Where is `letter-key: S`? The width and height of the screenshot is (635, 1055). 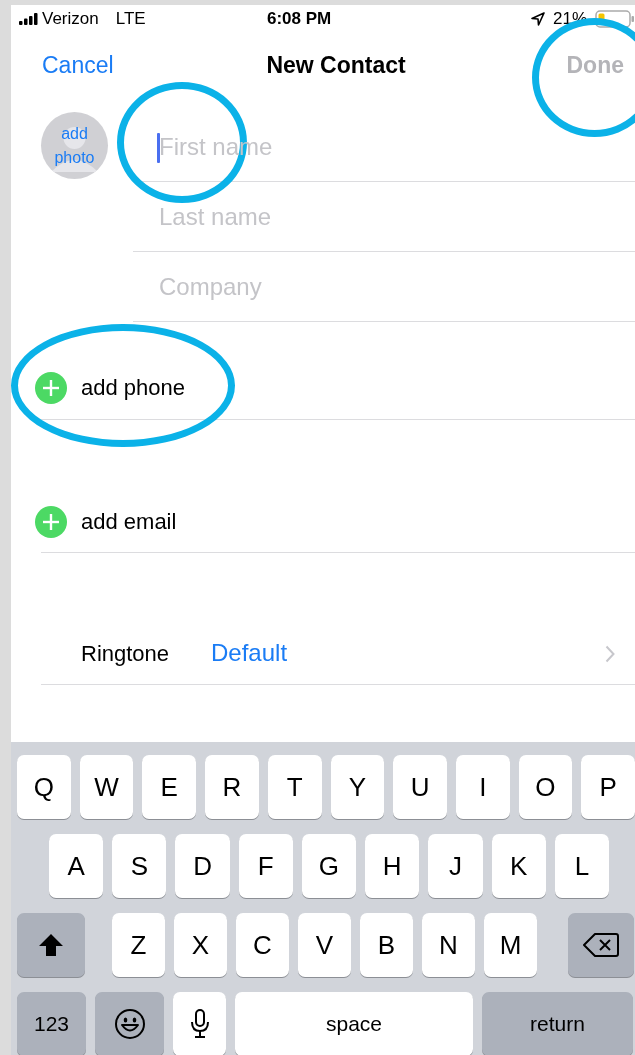
letter-key: S is located at coordinates (139, 866).